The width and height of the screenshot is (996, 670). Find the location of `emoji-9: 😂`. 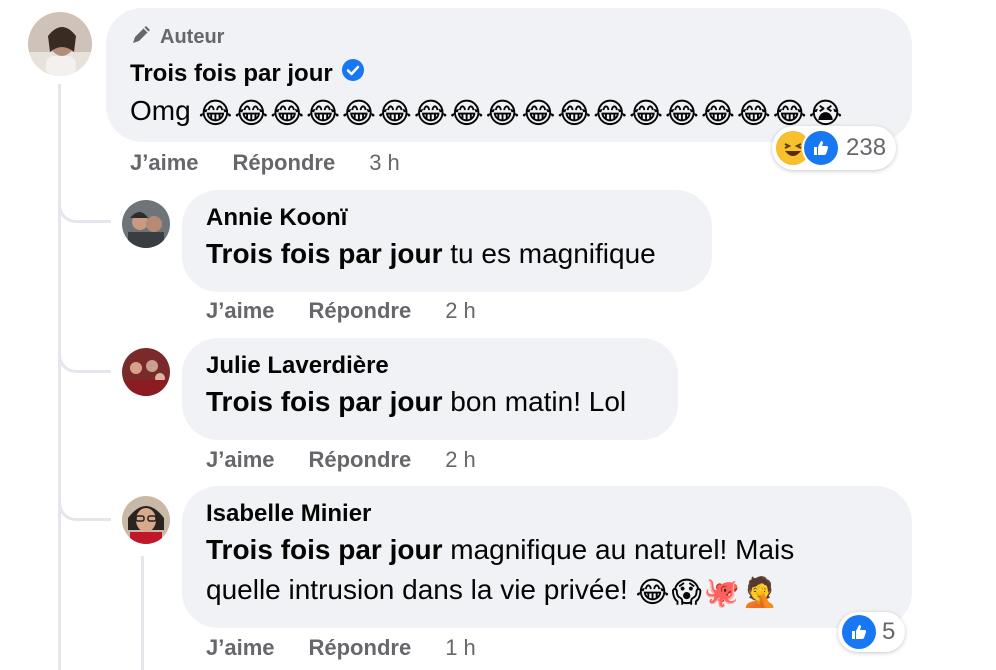

emoji-9: 😂 is located at coordinates (538, 112).